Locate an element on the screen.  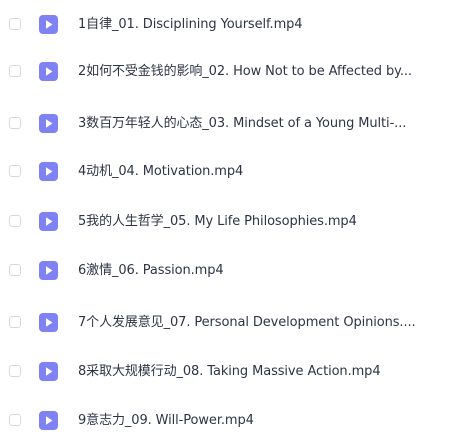
file-row: 9意志力_09. Will-Power.mp4 is located at coordinates (232, 421).